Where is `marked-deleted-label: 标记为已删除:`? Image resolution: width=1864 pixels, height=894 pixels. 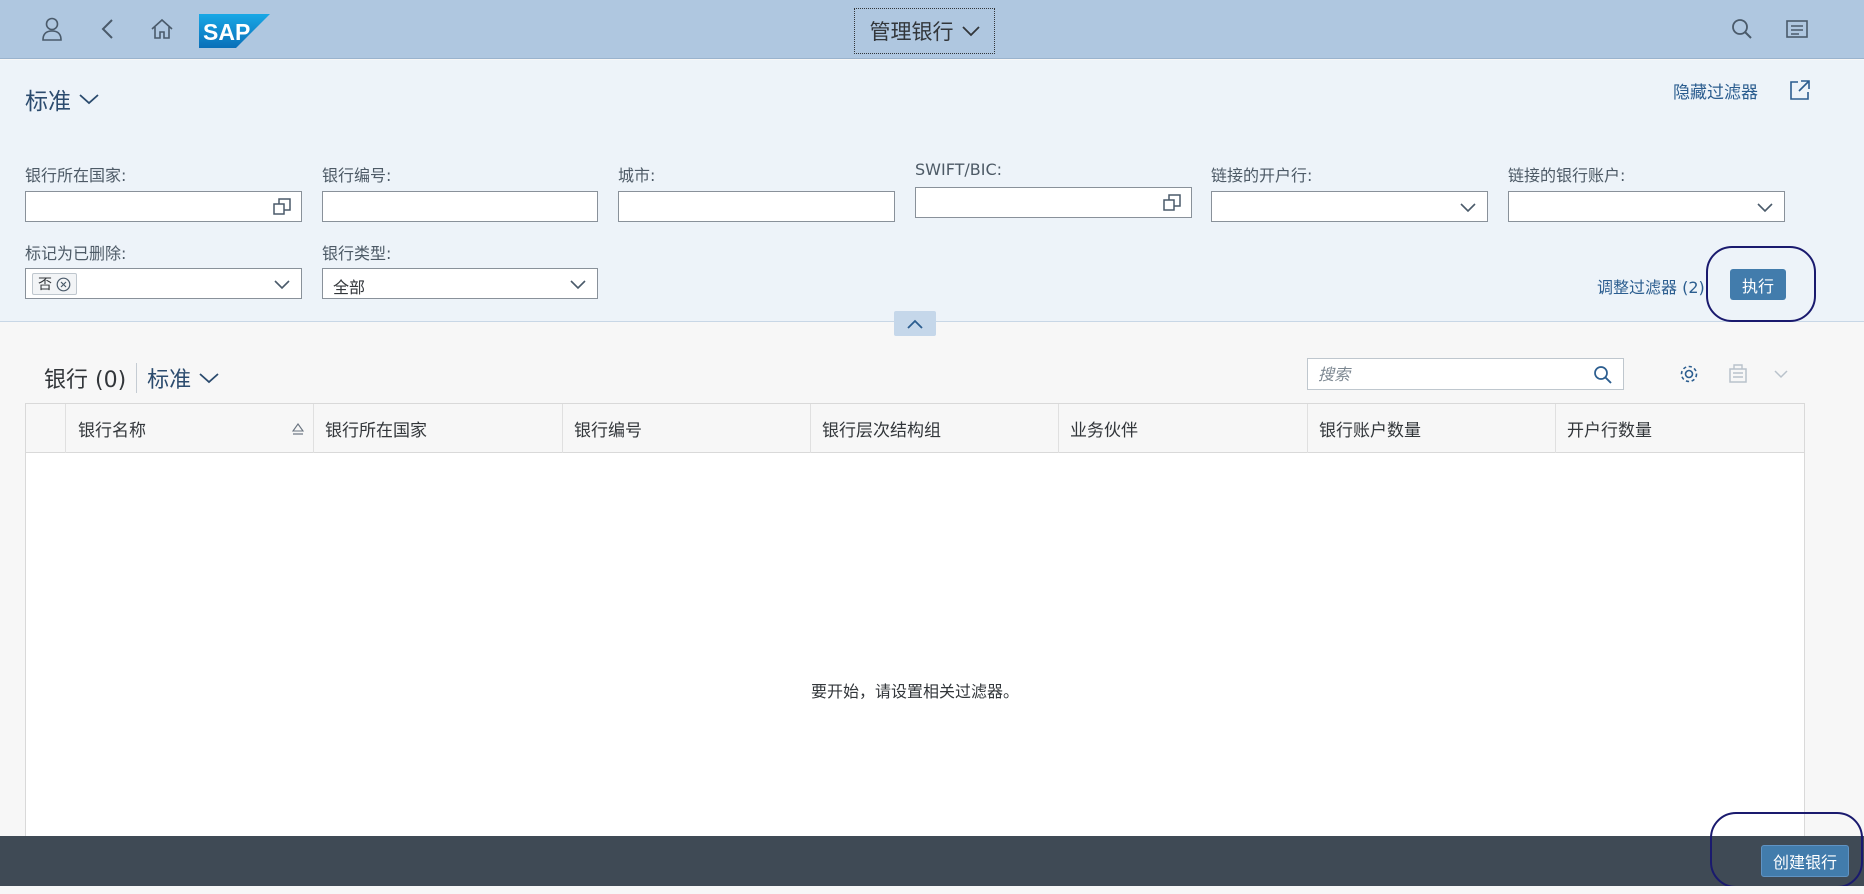 marked-deleted-label: 标记为已删除: is located at coordinates (76, 253).